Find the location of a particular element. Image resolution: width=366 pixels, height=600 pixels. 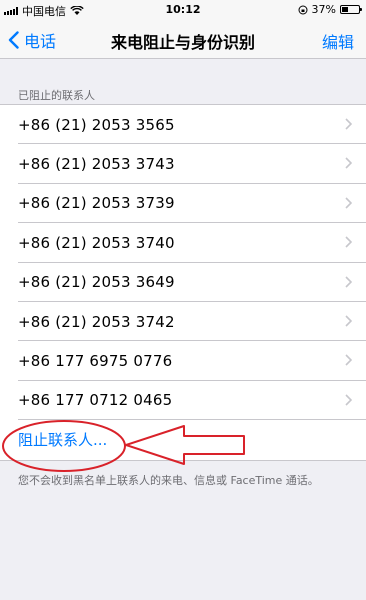

contact-number: +86 177 0712 0465 is located at coordinates (95, 400).